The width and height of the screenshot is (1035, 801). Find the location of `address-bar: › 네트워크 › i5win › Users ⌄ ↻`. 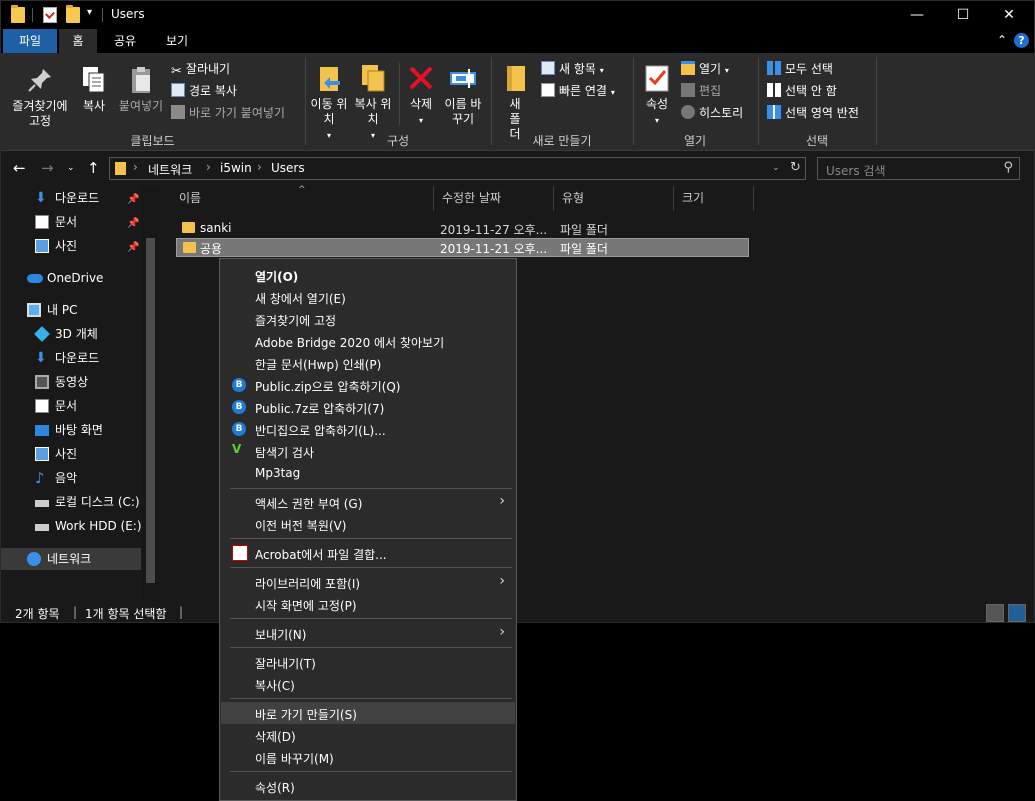

address-bar: › 네트워크 › i5win › Users ⌄ ↻ is located at coordinates (457, 168).